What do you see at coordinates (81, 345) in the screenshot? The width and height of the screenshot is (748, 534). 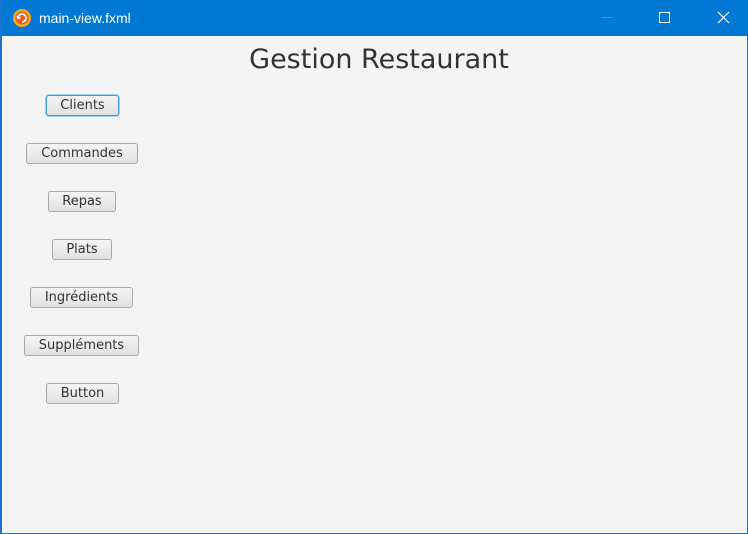 I see `supplements-button: Suppléments` at bounding box center [81, 345].